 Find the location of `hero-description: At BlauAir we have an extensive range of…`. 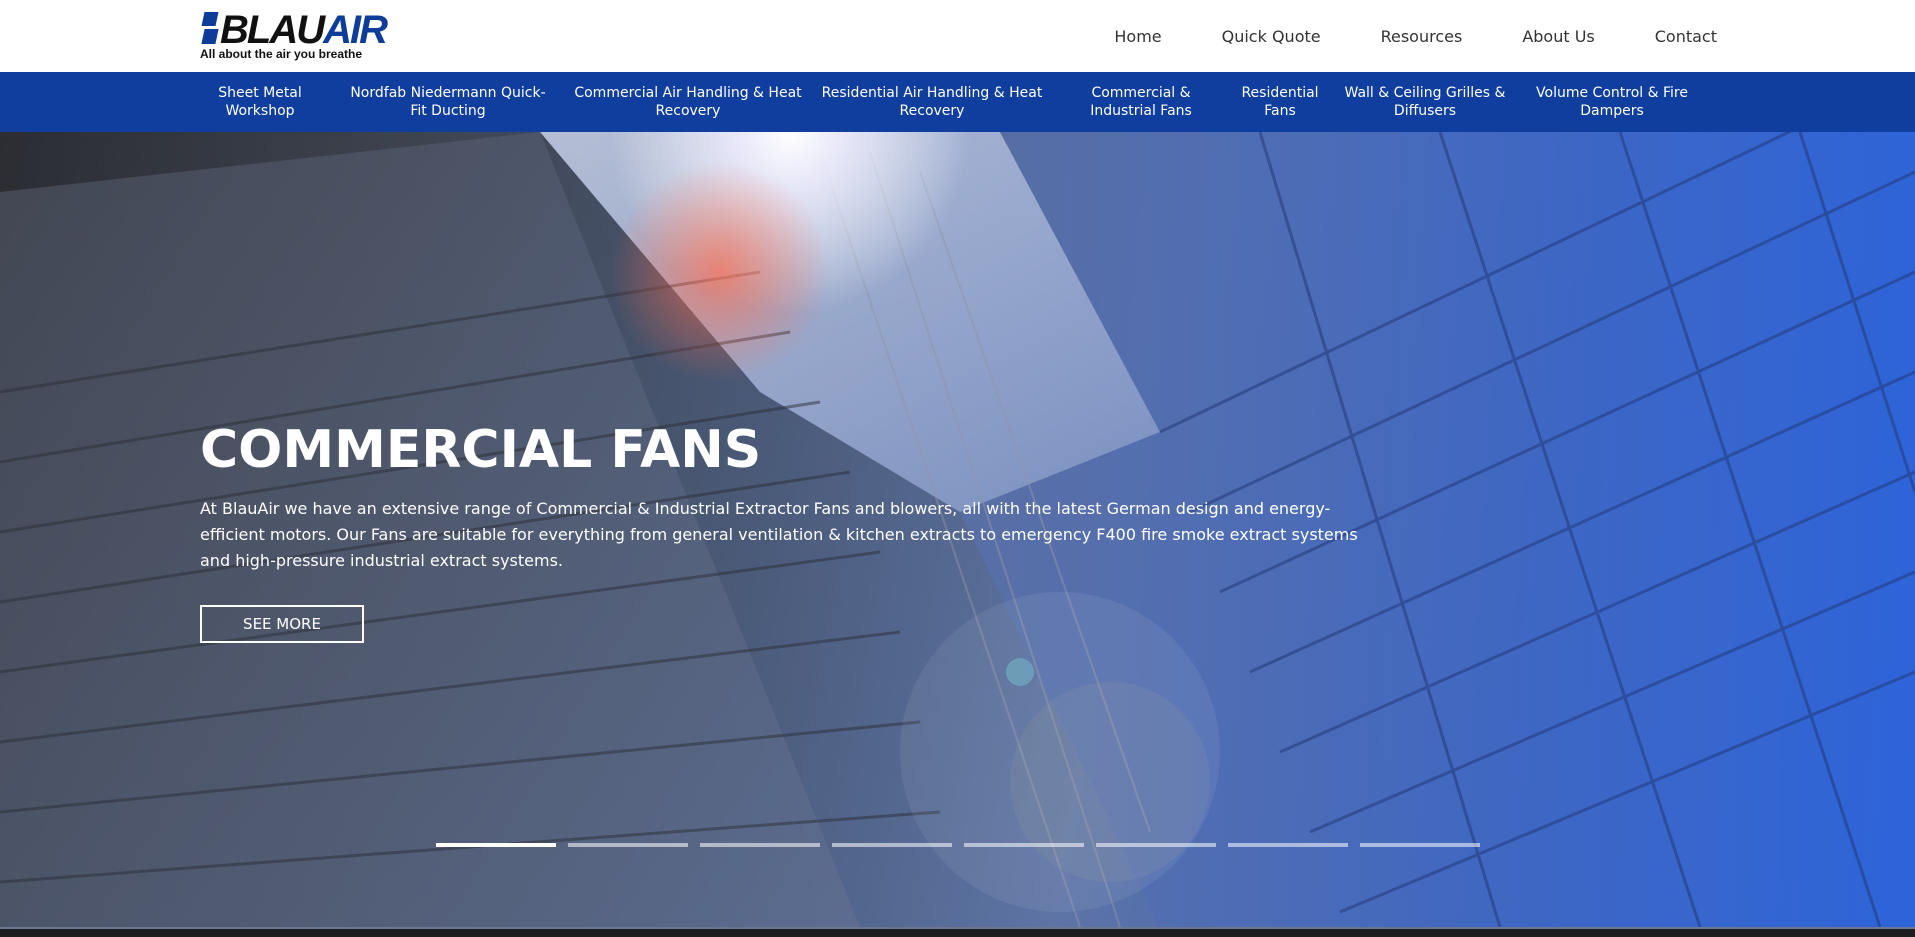

hero-description: At BlauAir we have an extensive range of… is located at coordinates (779, 534).